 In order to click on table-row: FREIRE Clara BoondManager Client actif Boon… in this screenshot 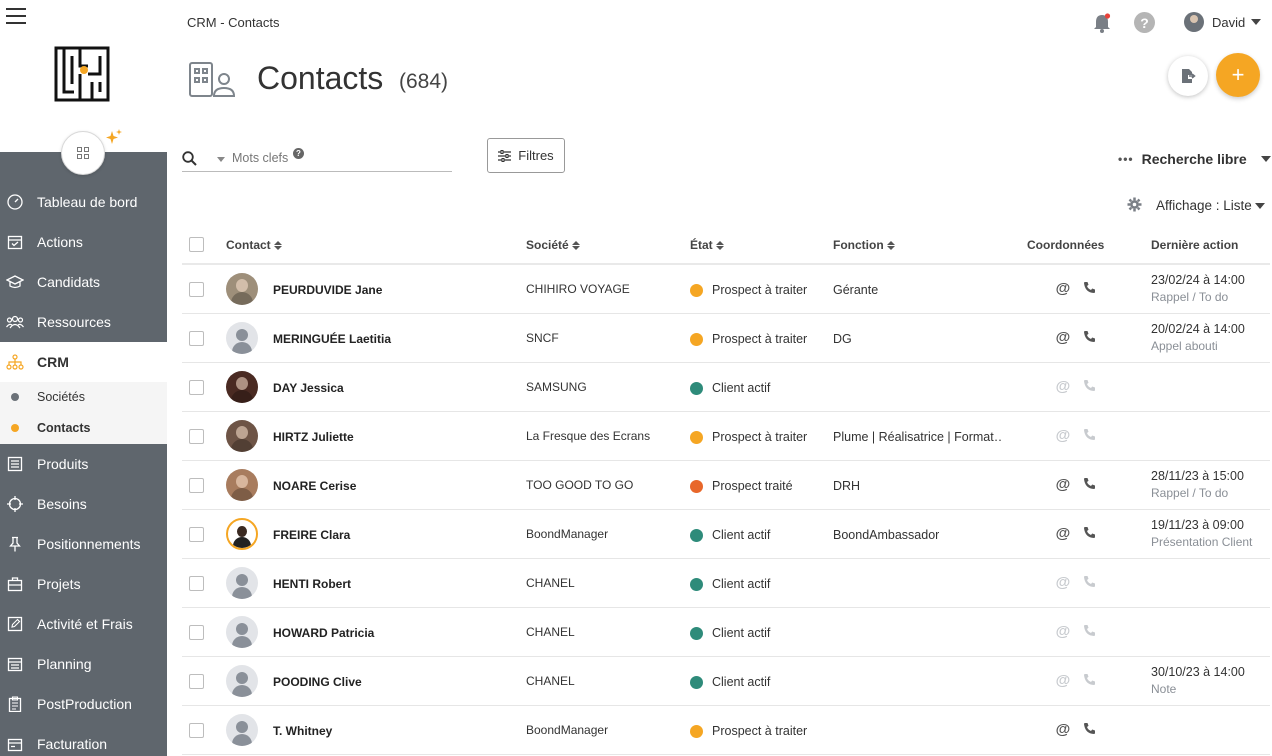, I will do `click(726, 534)`.